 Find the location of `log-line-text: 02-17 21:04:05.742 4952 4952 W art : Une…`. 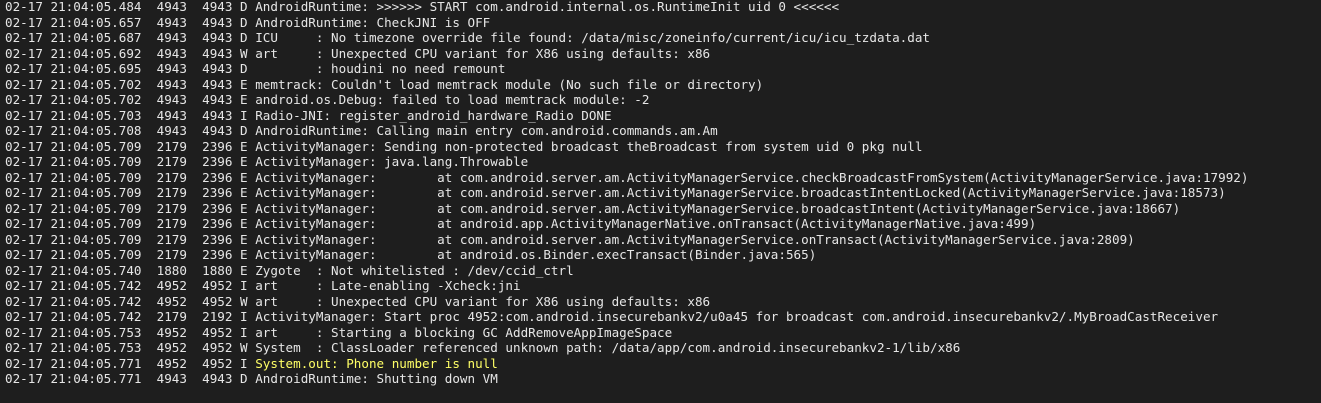

log-line-text: 02-17 21:04:05.742 4952 4952 W art : Une… is located at coordinates (358, 301).